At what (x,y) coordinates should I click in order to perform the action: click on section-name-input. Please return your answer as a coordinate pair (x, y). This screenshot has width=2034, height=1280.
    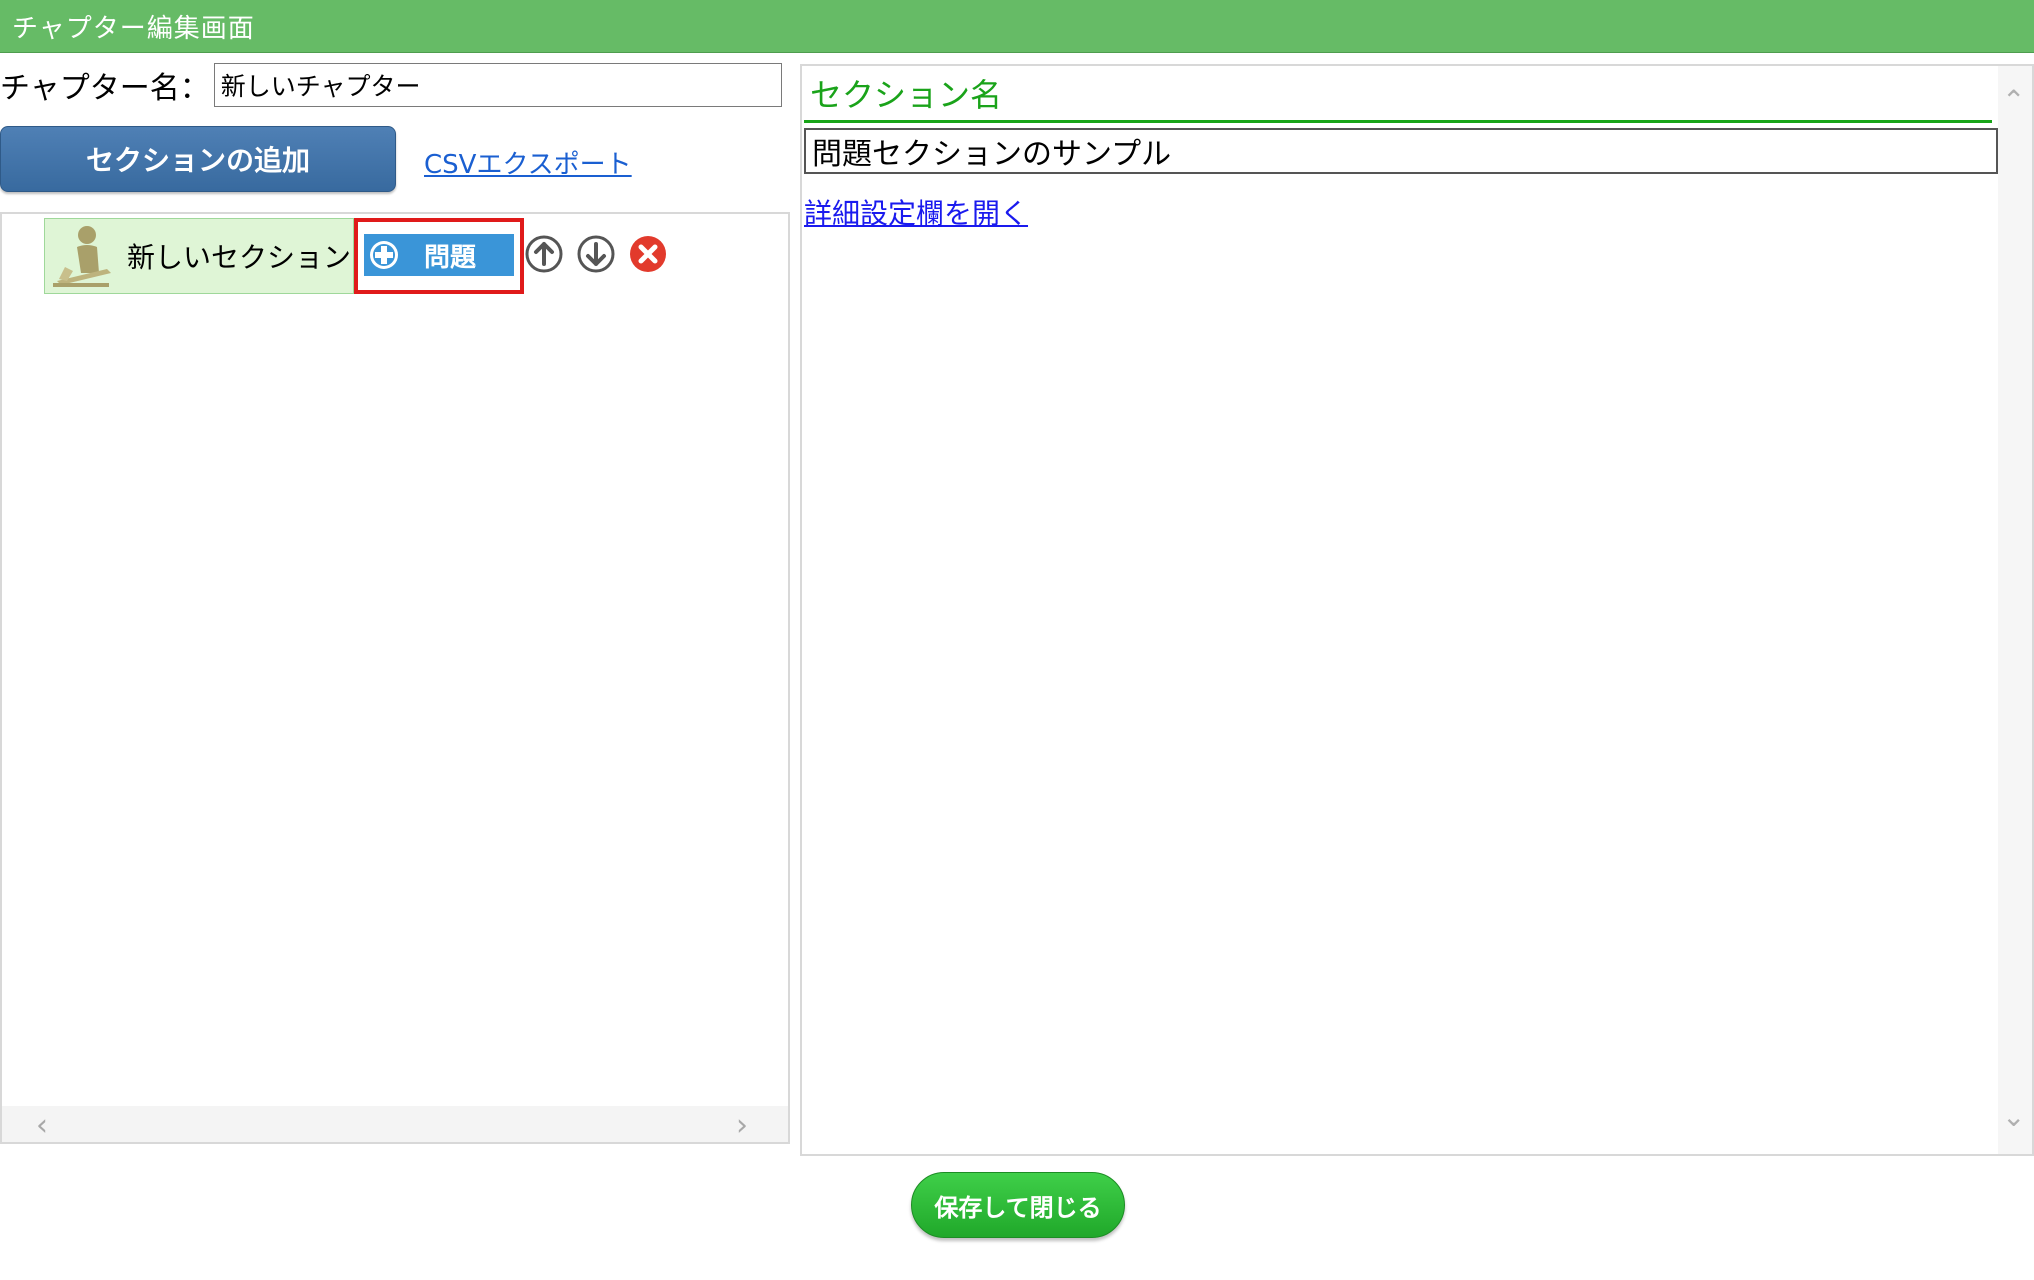
    Looking at the image, I should click on (1401, 151).